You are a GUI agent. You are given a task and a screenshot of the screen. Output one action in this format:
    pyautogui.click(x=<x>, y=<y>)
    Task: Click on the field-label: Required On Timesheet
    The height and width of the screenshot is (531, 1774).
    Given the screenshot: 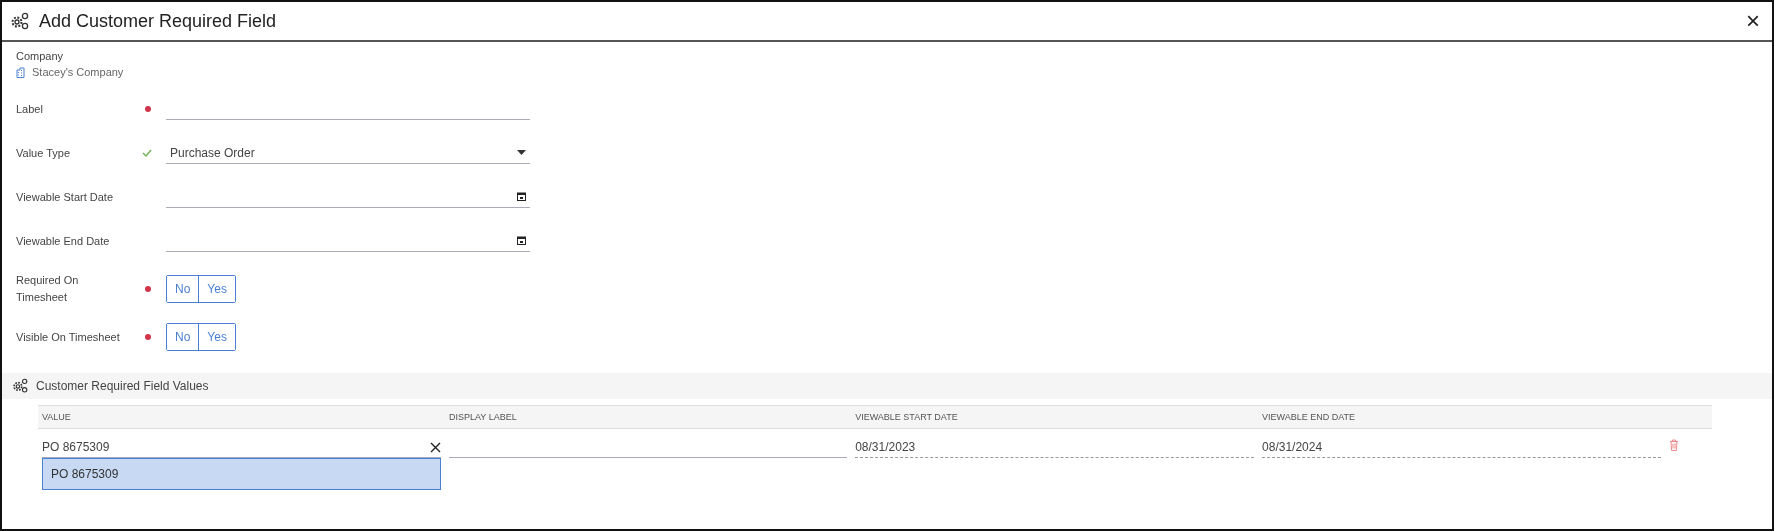 What is the action you would take?
    pyautogui.click(x=48, y=289)
    